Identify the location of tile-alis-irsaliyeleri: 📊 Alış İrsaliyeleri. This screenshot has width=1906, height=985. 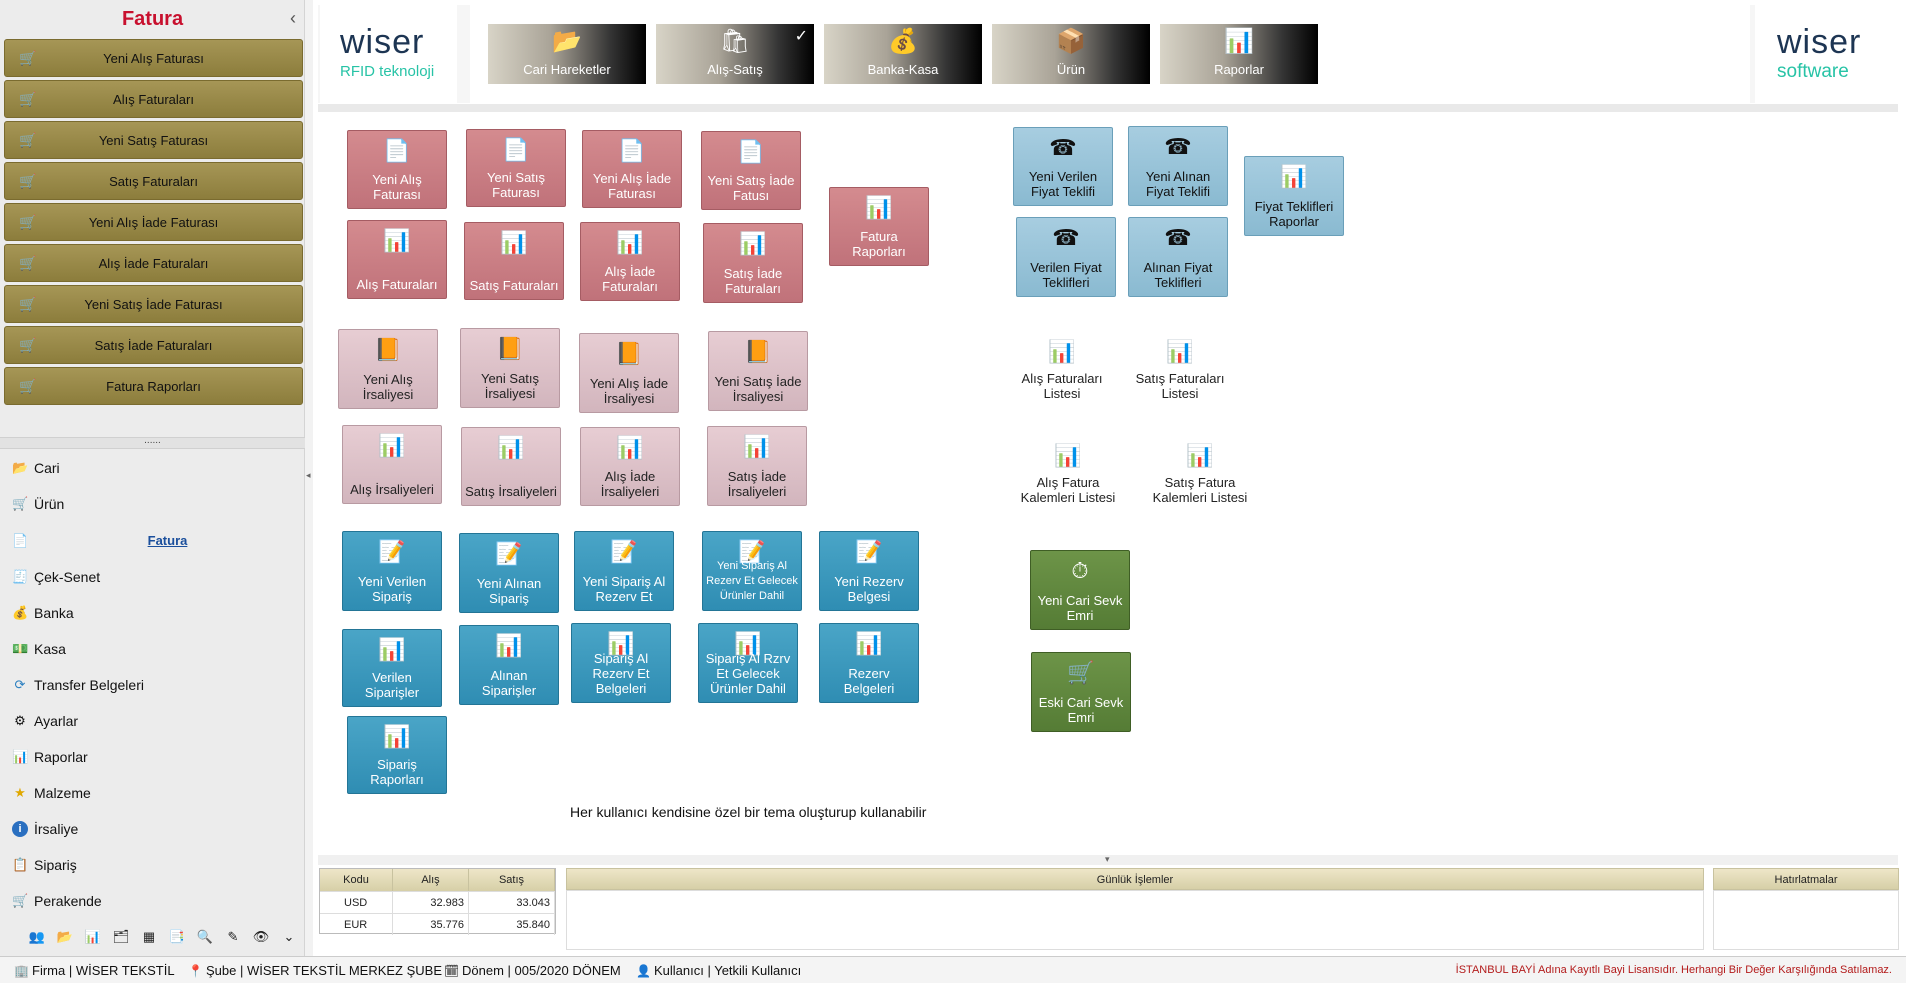
(392, 464).